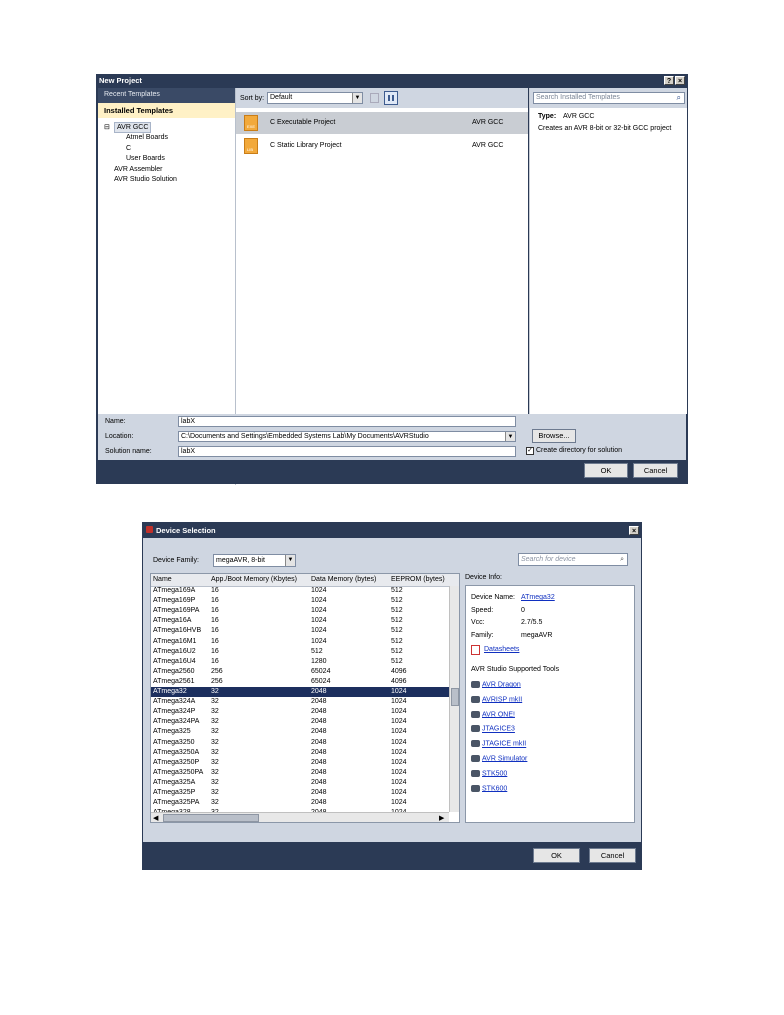 The height and width of the screenshot is (1015, 784). I want to click on device-name-link: ATmega32, so click(538, 597).